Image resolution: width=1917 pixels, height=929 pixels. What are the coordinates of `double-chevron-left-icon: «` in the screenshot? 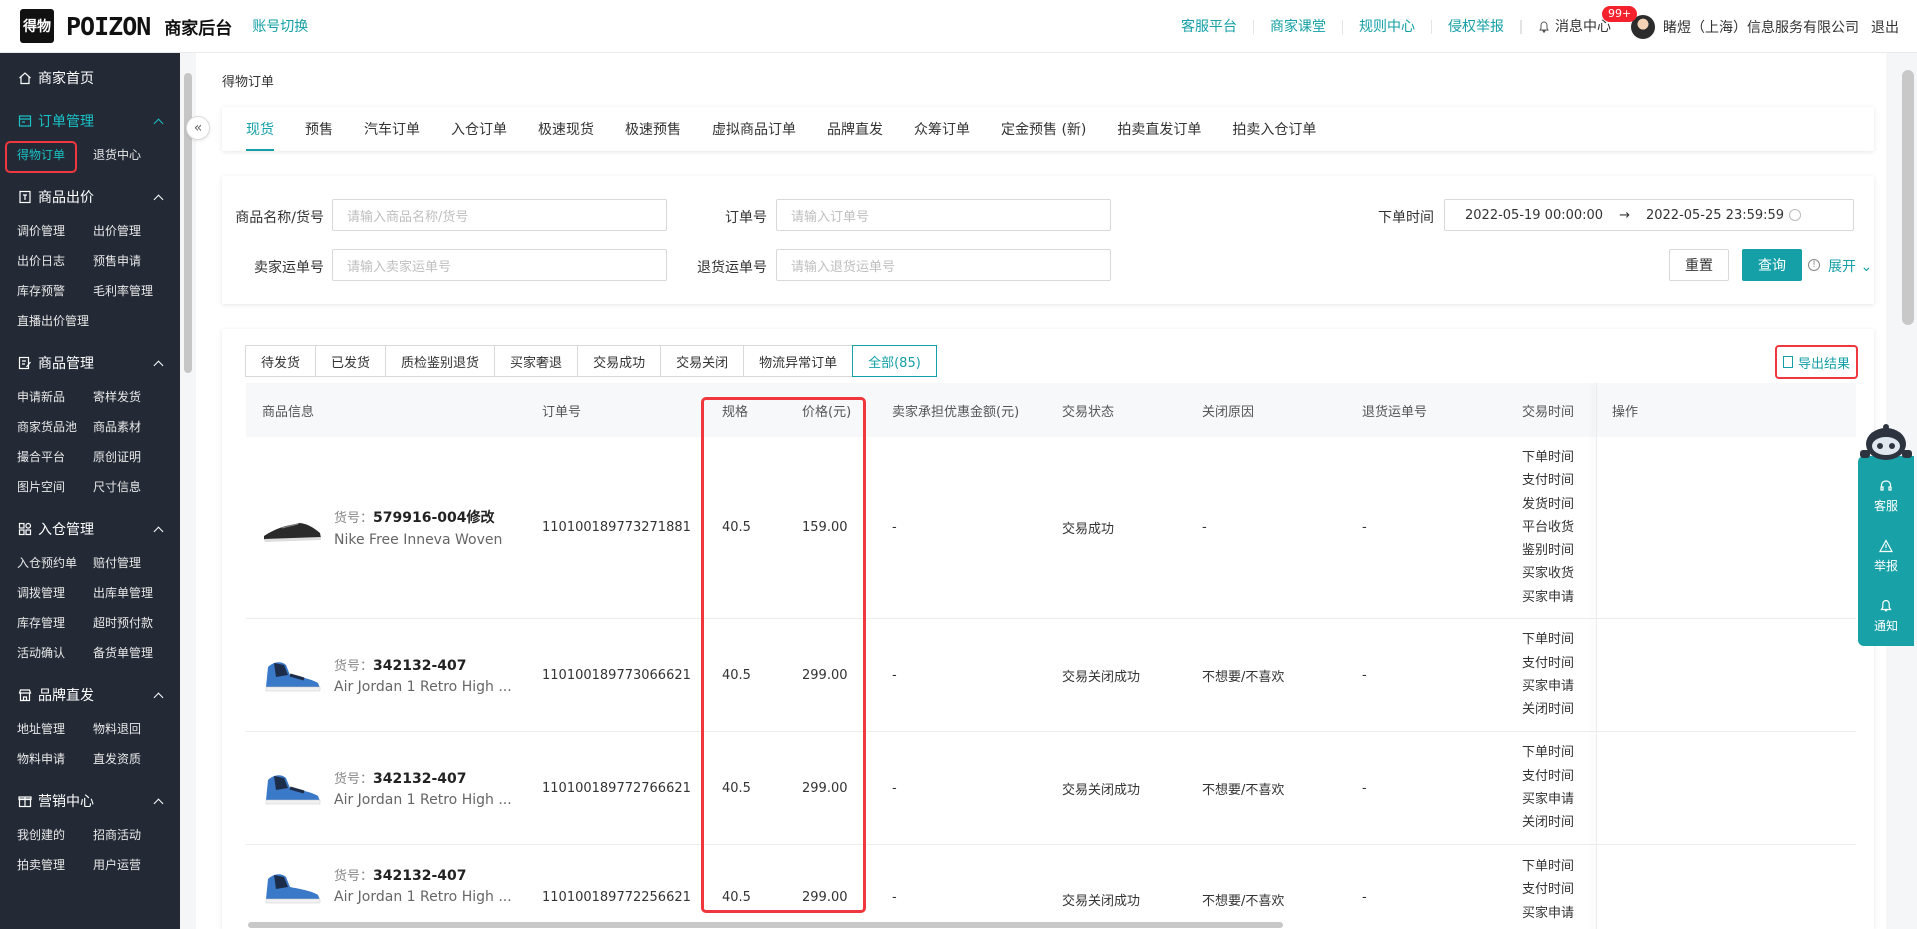 It's located at (198, 128).